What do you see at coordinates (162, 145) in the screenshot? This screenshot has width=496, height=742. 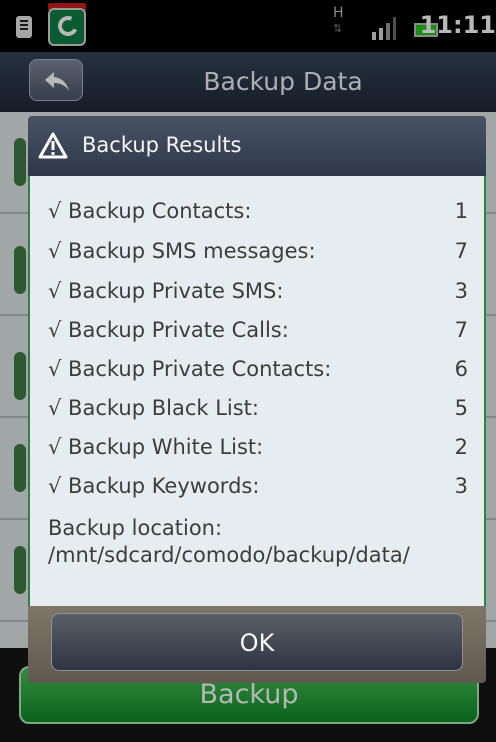 I see `dialog-title: Backup Results` at bounding box center [162, 145].